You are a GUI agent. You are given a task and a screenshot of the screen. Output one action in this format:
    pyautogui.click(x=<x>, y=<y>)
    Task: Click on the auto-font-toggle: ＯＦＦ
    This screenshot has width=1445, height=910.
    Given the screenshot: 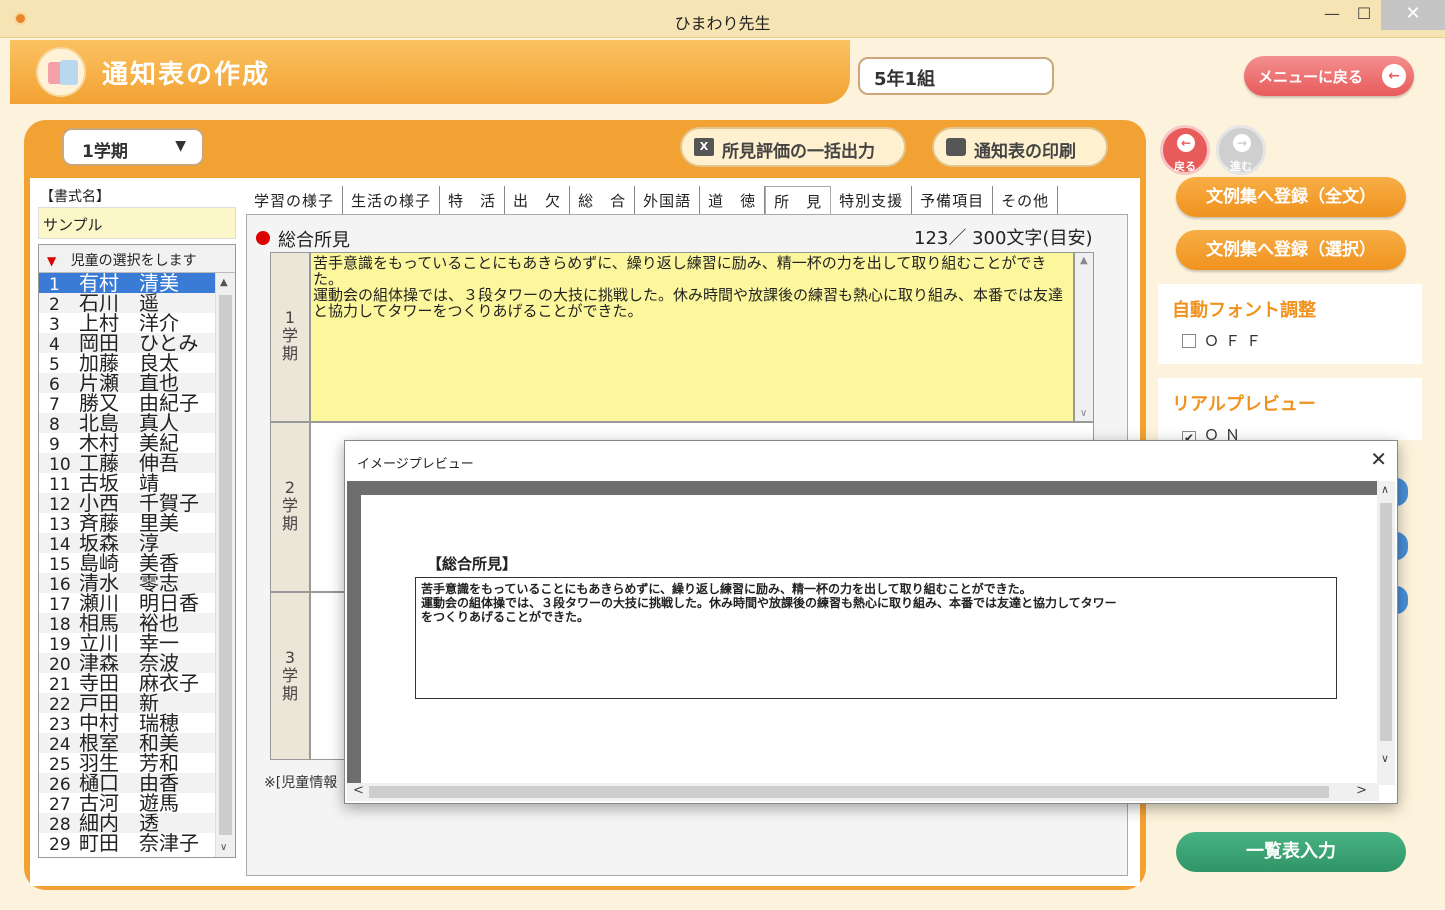 What is the action you would take?
    pyautogui.click(x=1290, y=340)
    